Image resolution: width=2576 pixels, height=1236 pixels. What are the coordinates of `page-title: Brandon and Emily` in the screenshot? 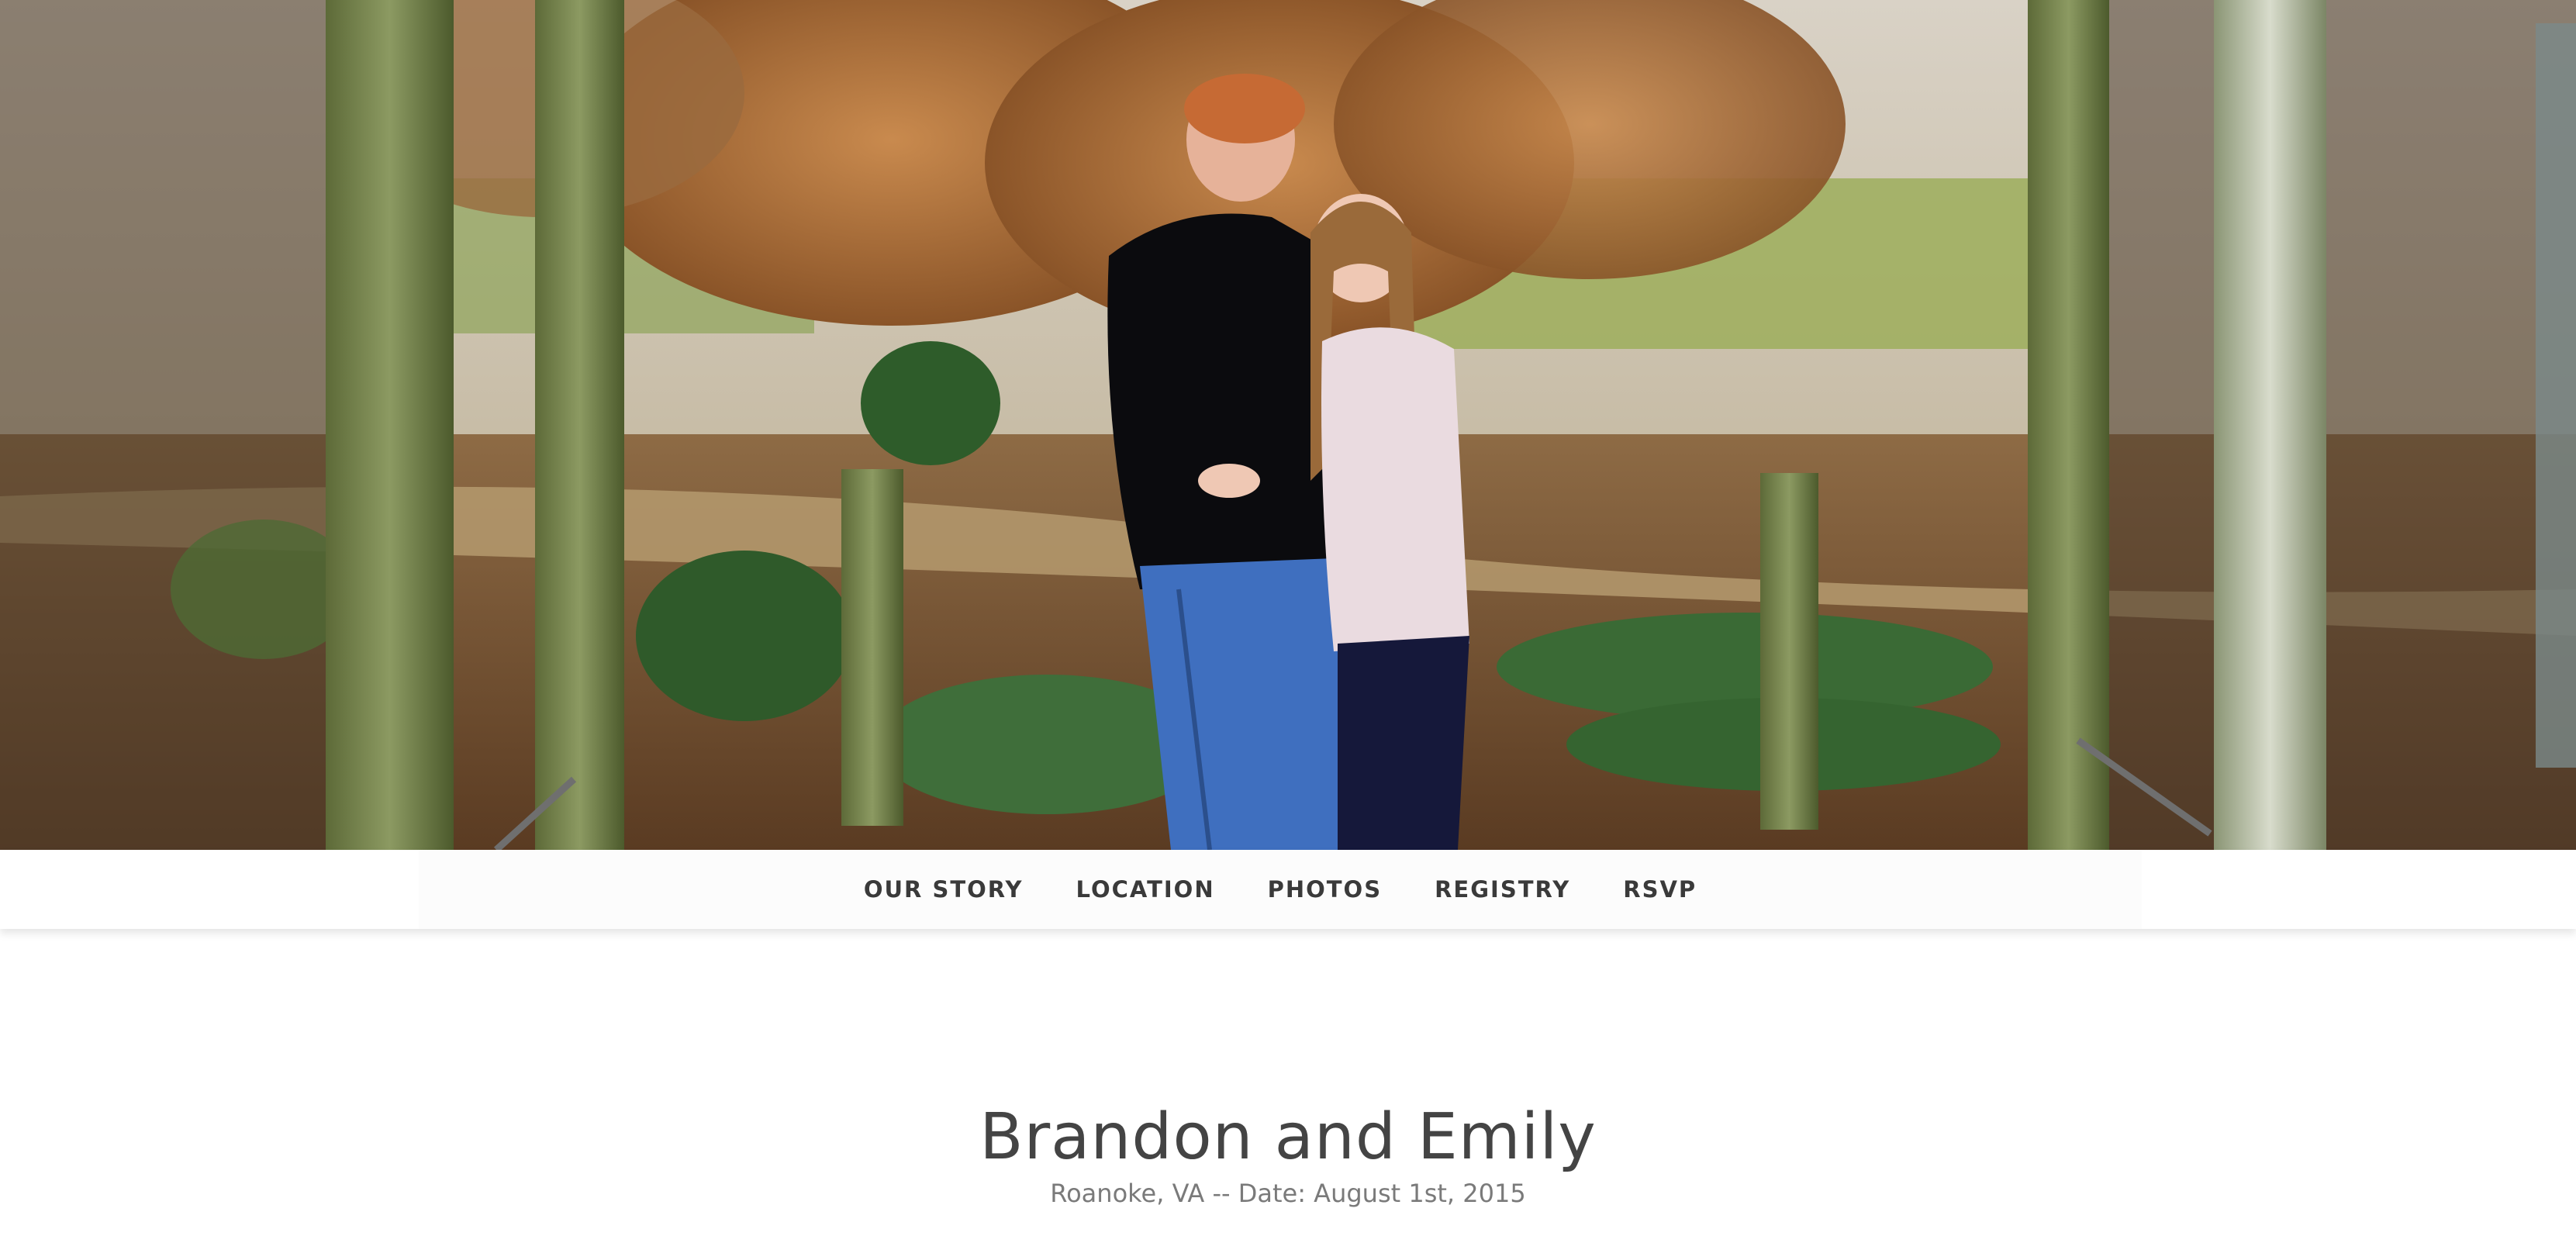 It's located at (1288, 1137).